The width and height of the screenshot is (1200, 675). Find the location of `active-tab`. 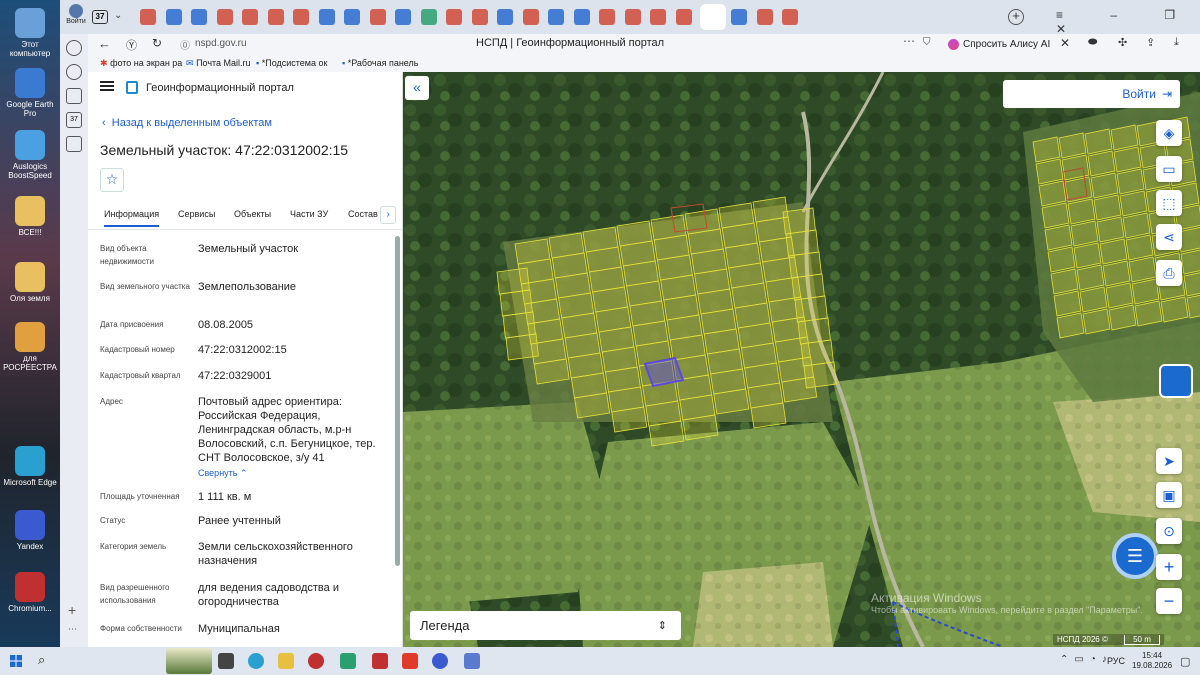

active-tab is located at coordinates (713, 17).